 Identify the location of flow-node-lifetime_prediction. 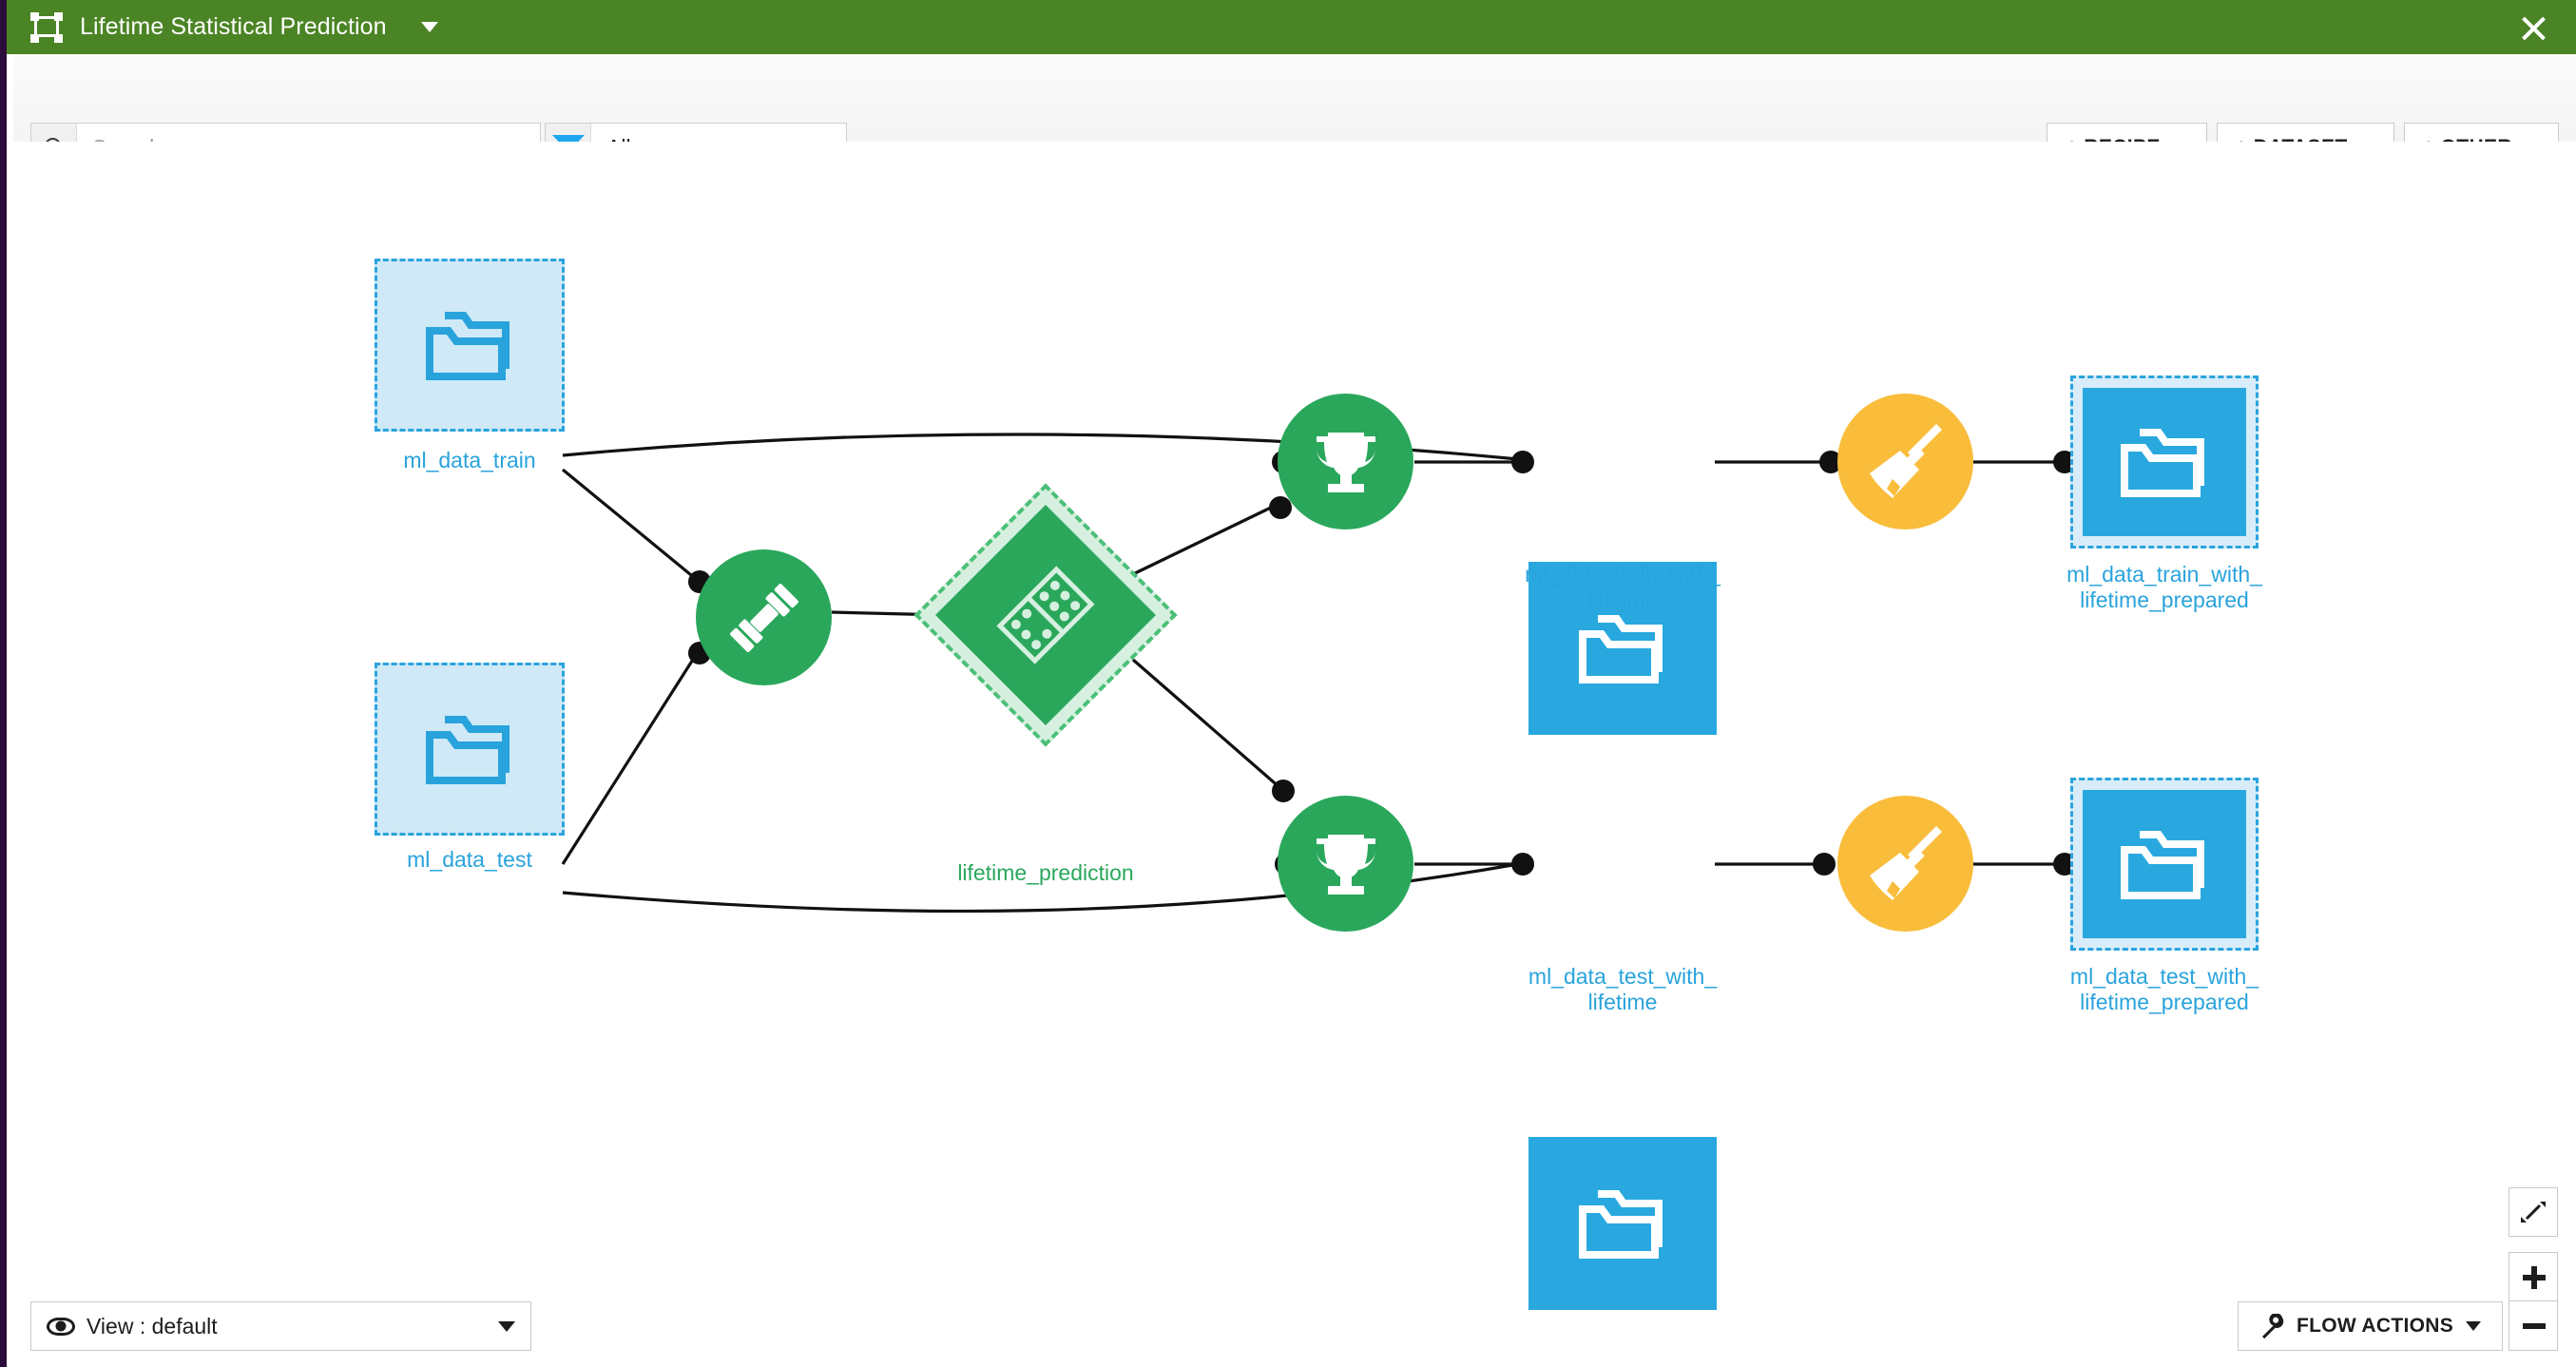
(1046, 615).